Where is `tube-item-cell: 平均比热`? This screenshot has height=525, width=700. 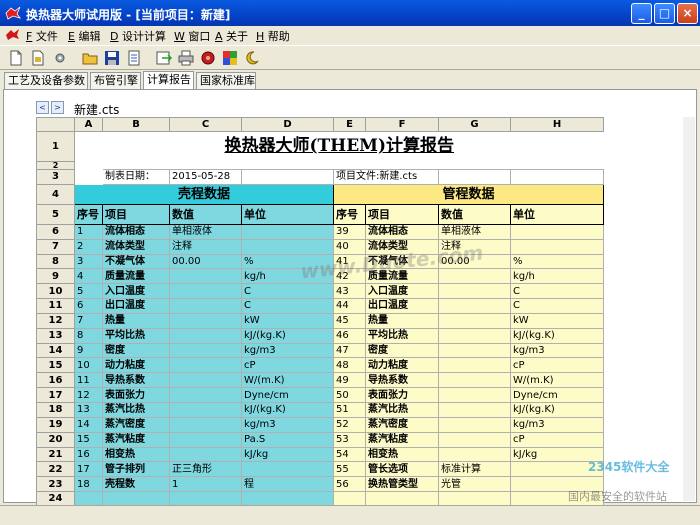
tube-item-cell: 平均比热 is located at coordinates (402, 335).